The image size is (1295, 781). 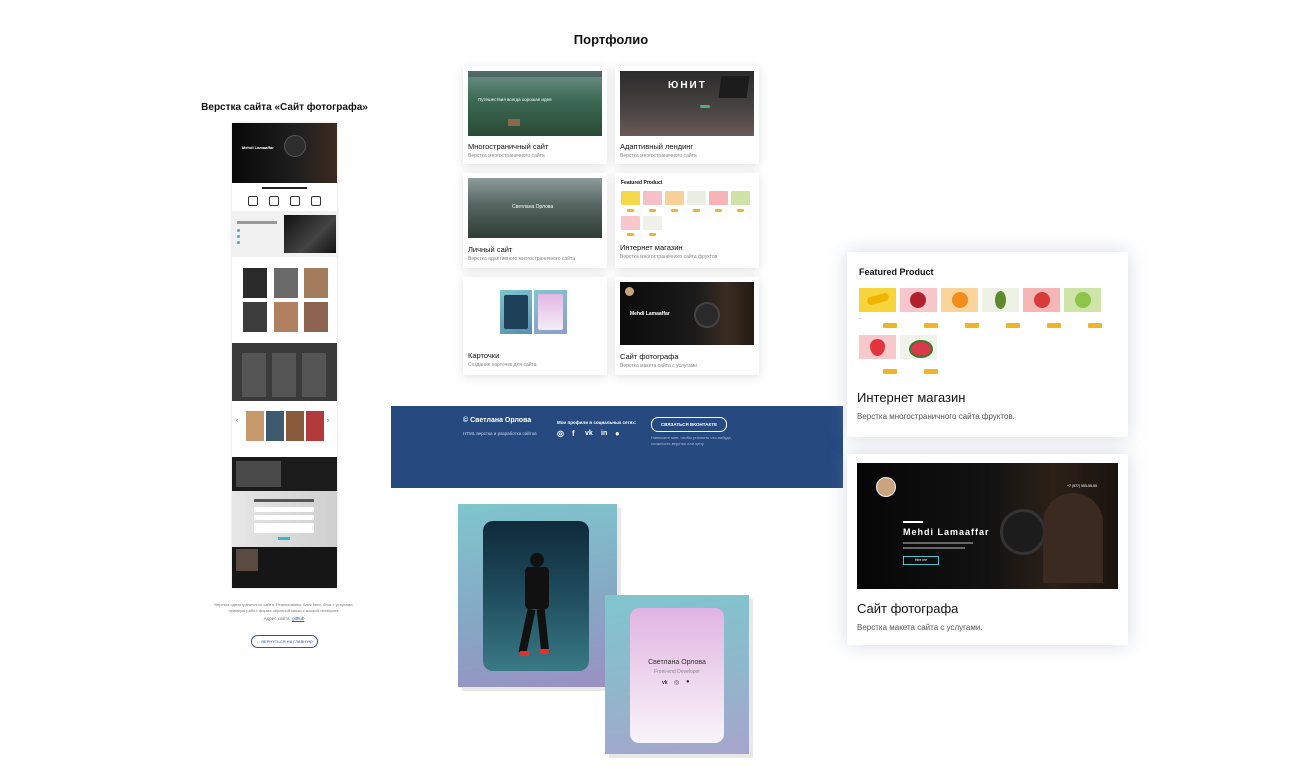 I want to click on card-thumbnail: Светлана Орлова, so click(x=535, y=208).